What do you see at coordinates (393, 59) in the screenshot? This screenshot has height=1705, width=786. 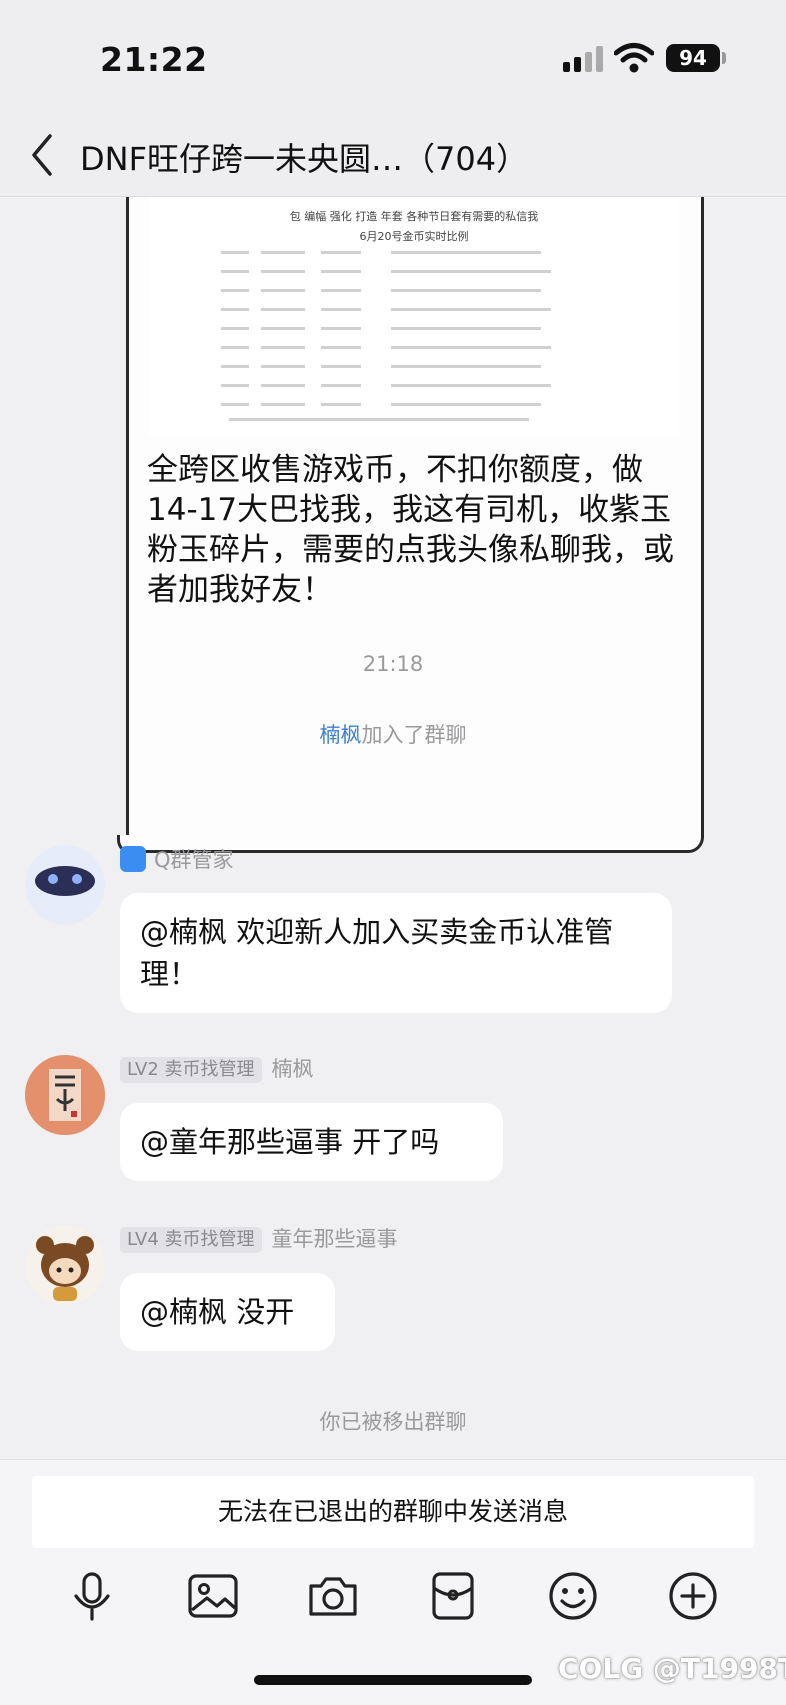 I see `status-bar: 21:22 94` at bounding box center [393, 59].